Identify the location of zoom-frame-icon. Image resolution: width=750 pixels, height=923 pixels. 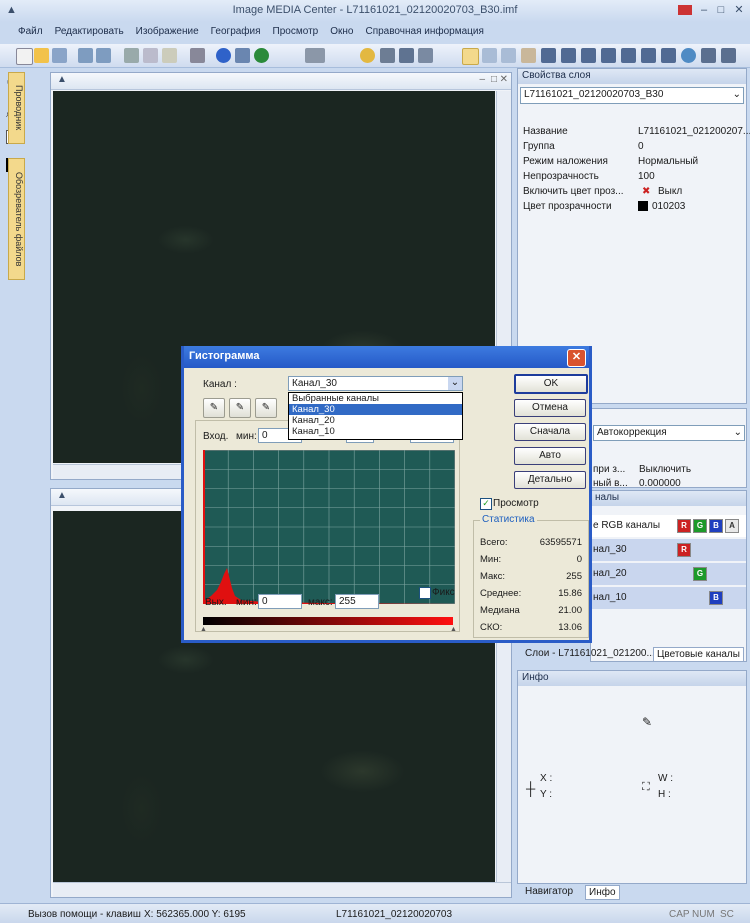
(588, 55).